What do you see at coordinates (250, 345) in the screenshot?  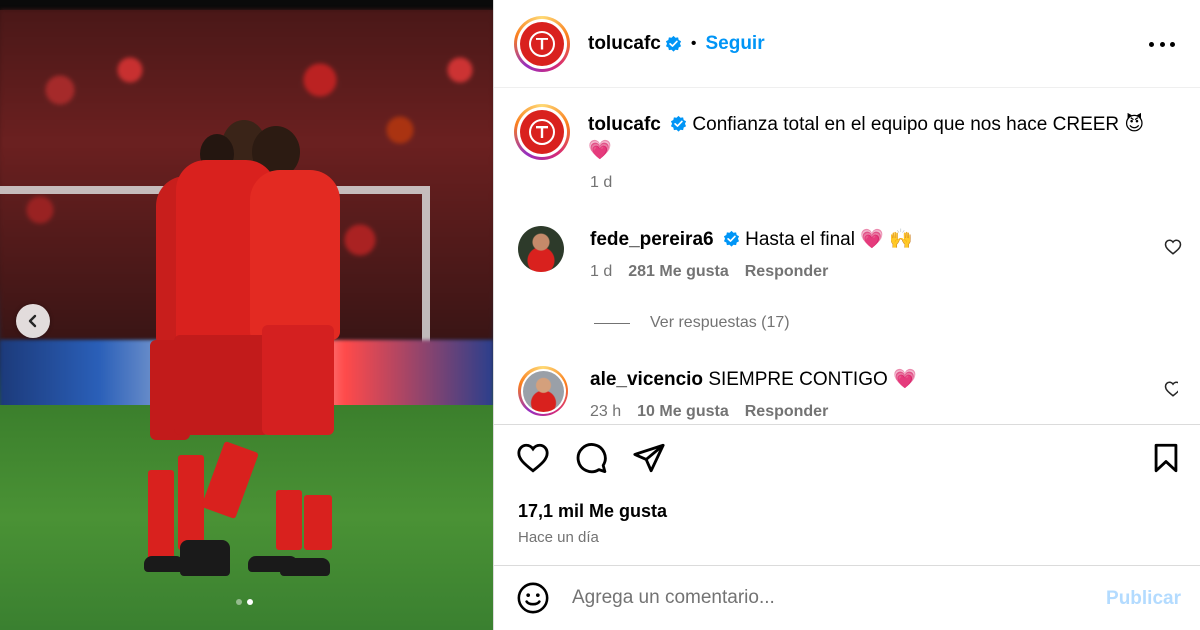 I see `players-hugging` at bounding box center [250, 345].